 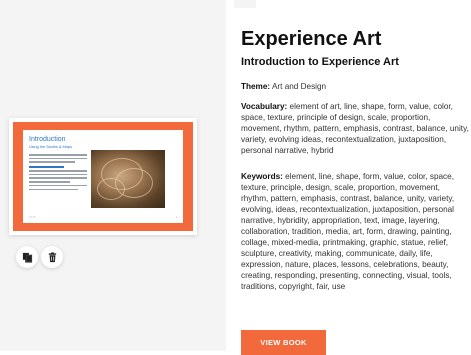 I want to click on view-book-button: VIEW BOOK, so click(x=283, y=342).